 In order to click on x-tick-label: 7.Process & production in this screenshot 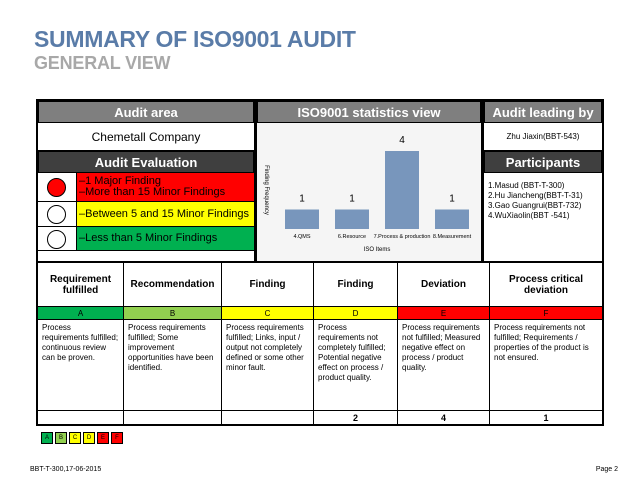, I will do `click(402, 237)`.